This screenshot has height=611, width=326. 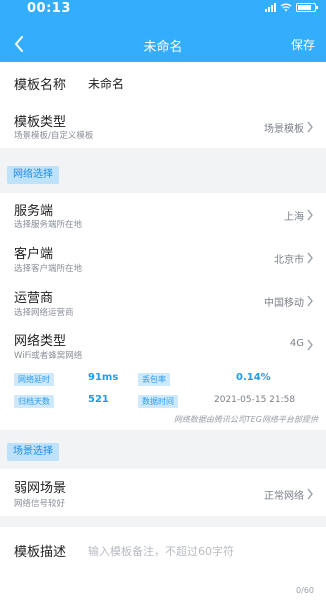 What do you see at coordinates (255, 400) in the screenshot?
I see `time-value: 2021-05-15 21:58` at bounding box center [255, 400].